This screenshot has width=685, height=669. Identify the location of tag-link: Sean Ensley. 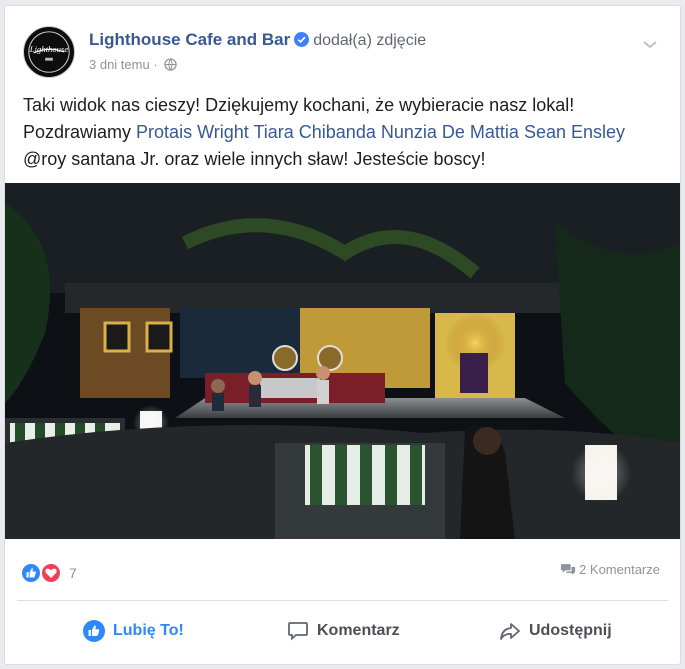
(574, 132).